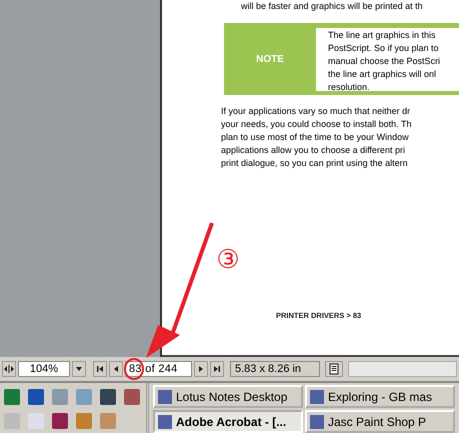  Describe the element at coordinates (201, 369) in the screenshot. I see `next-page-icon` at that location.